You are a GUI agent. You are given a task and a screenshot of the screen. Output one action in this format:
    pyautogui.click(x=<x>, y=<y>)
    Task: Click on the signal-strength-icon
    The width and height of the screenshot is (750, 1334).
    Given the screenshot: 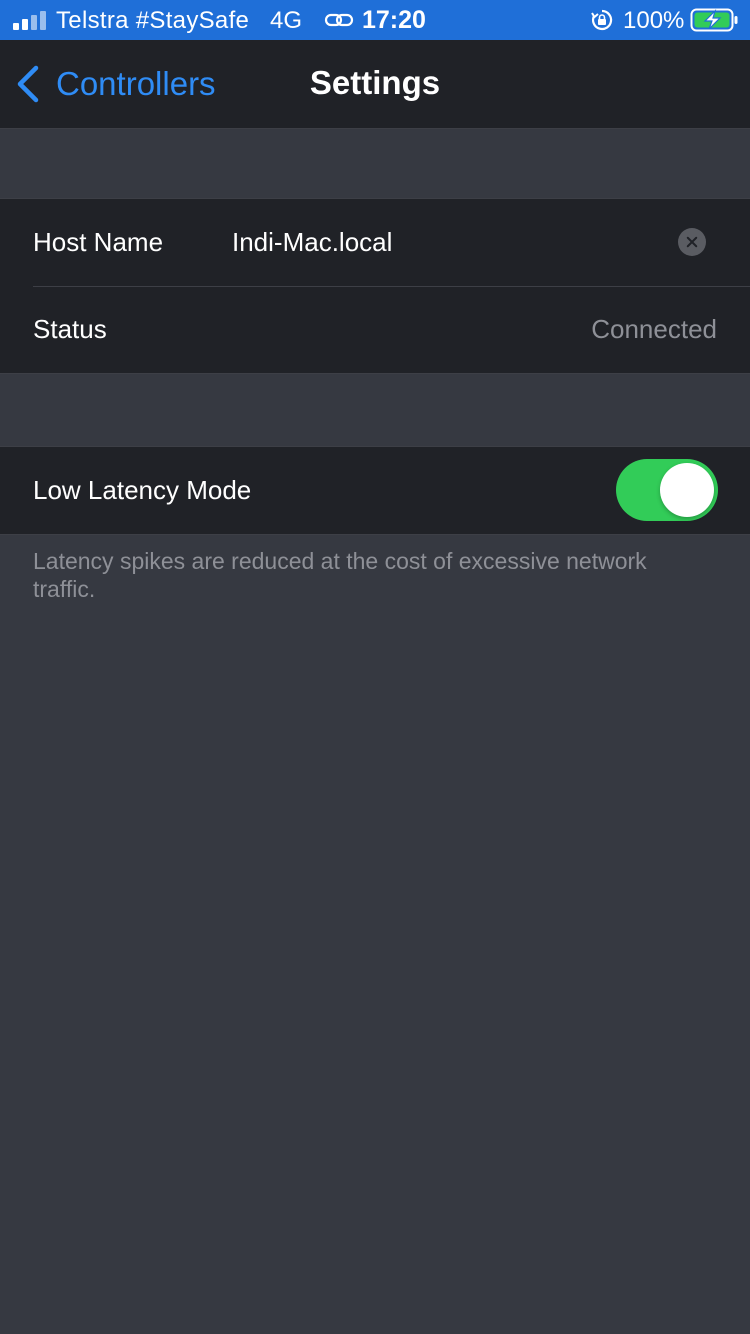 What is the action you would take?
    pyautogui.click(x=30, y=20)
    